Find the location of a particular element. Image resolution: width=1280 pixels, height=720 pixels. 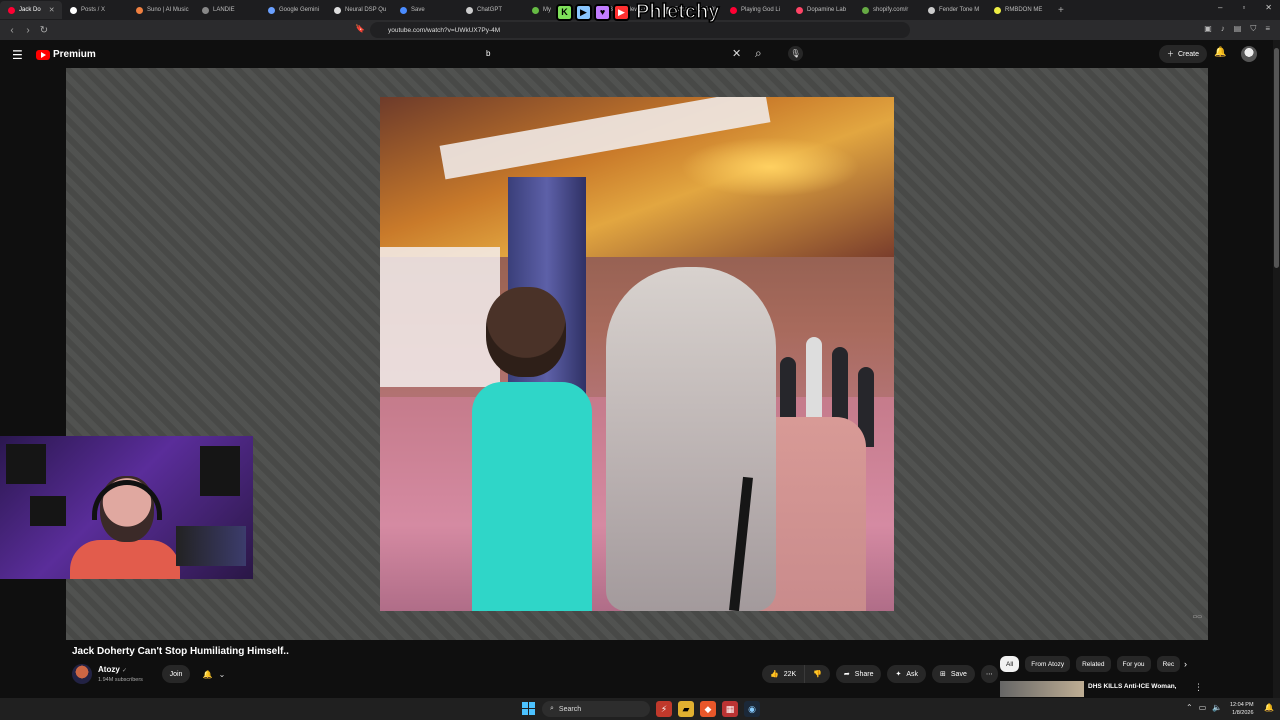

page-scrollbar is located at coordinates (1276, 370).